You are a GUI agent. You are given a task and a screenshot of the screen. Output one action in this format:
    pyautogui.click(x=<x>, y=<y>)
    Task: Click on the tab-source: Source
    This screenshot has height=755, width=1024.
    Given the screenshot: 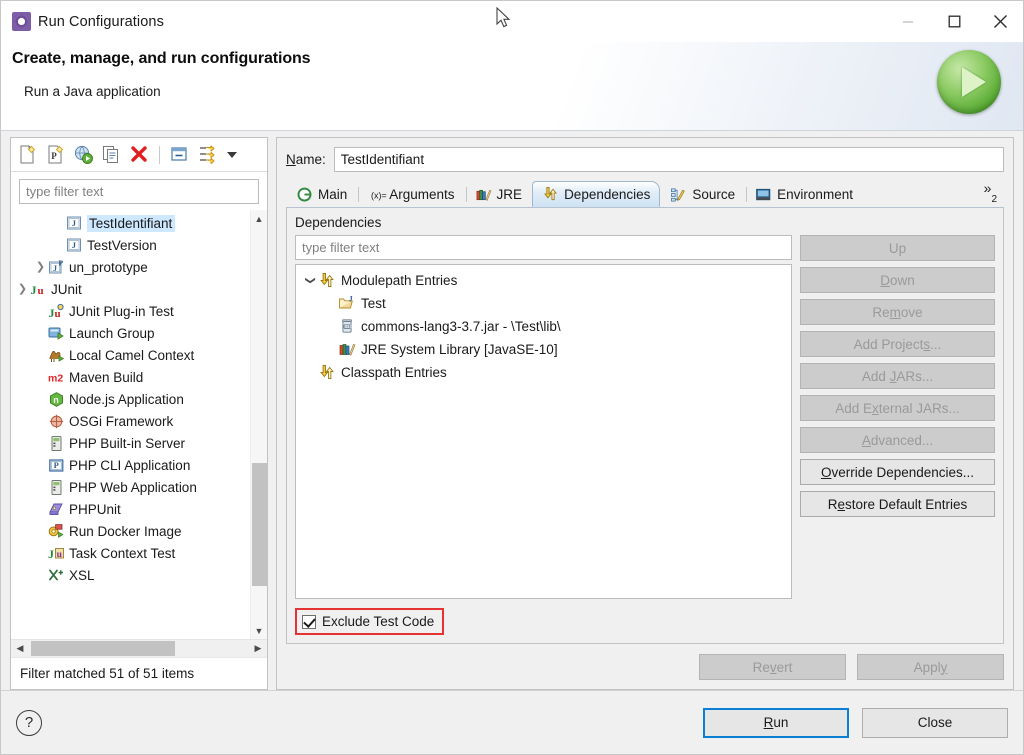 What is the action you would take?
    pyautogui.click(x=702, y=194)
    